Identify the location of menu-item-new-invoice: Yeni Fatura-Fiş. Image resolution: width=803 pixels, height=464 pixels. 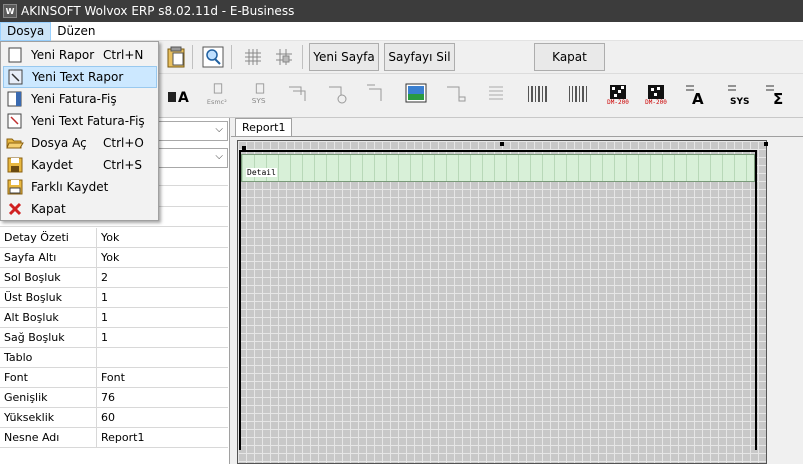
(80, 99).